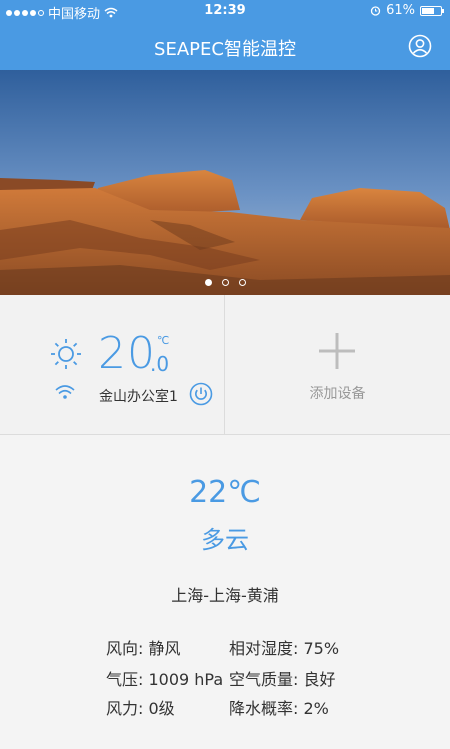 Image resolution: width=450 pixels, height=749 pixels. Describe the element at coordinates (225, 49) in the screenshot. I see `page-title: SEAPEC智能温控` at that location.